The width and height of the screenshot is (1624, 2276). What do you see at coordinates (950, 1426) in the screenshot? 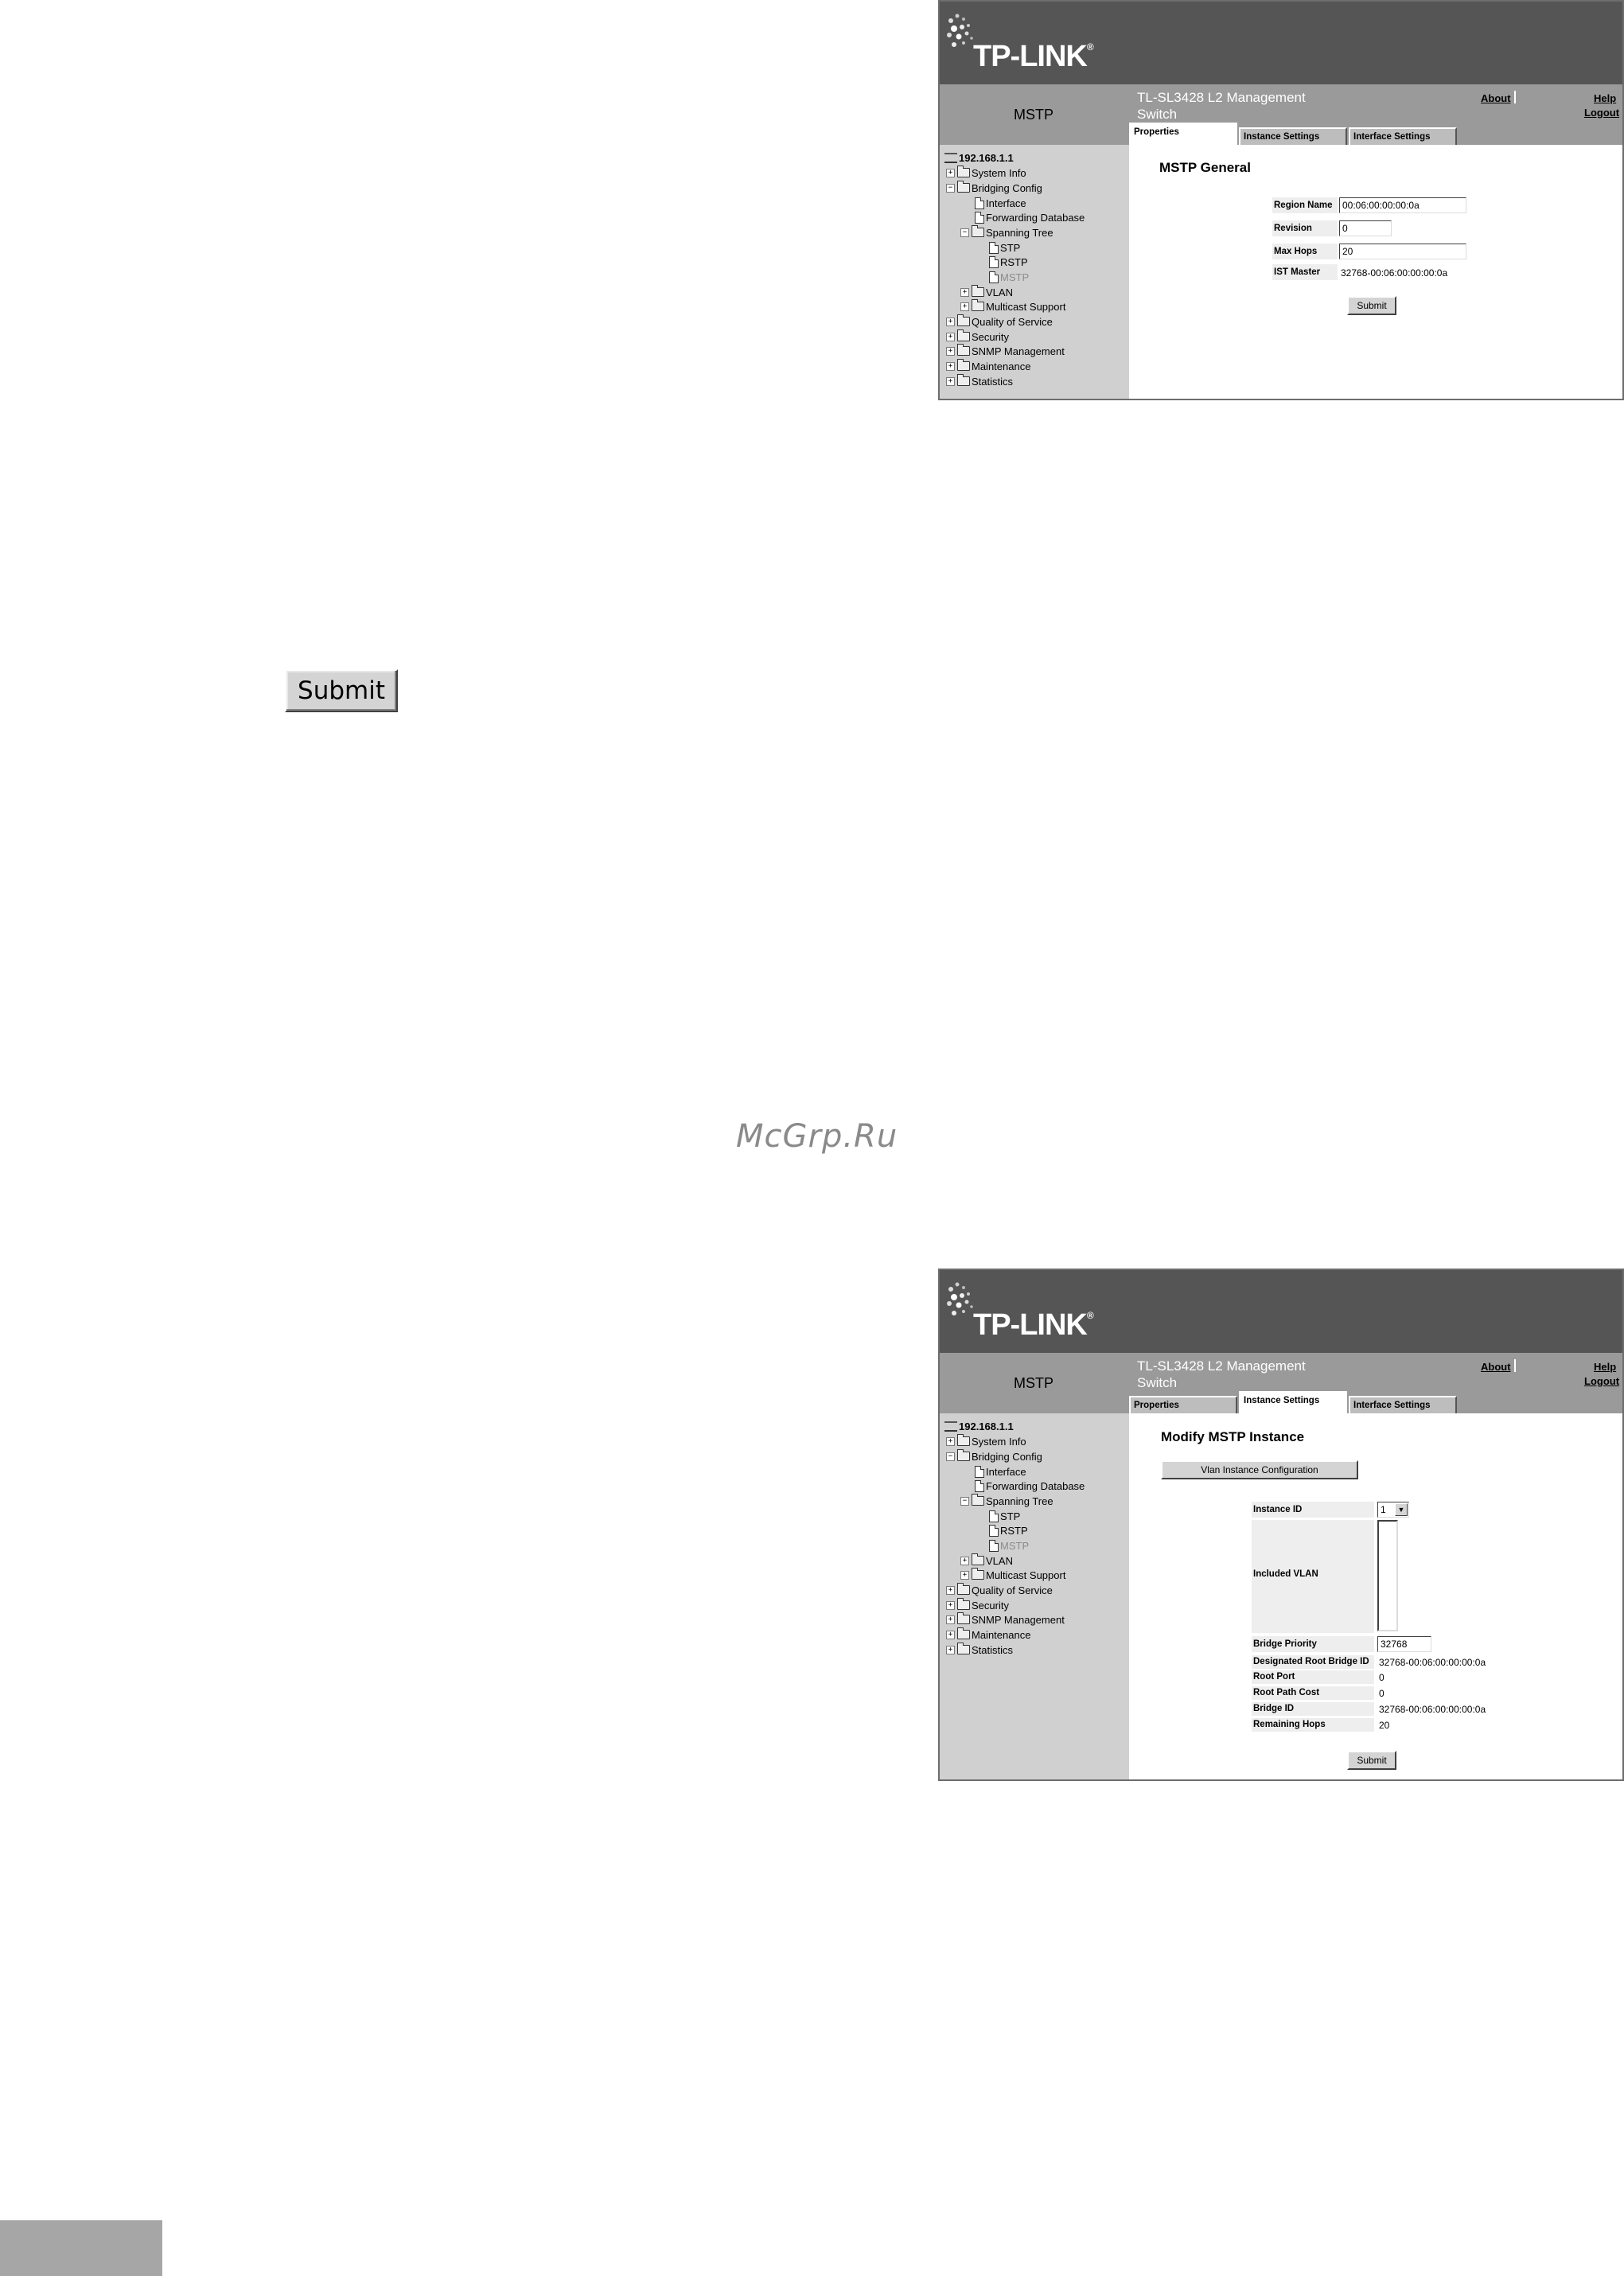
I see `network-icon` at bounding box center [950, 1426].